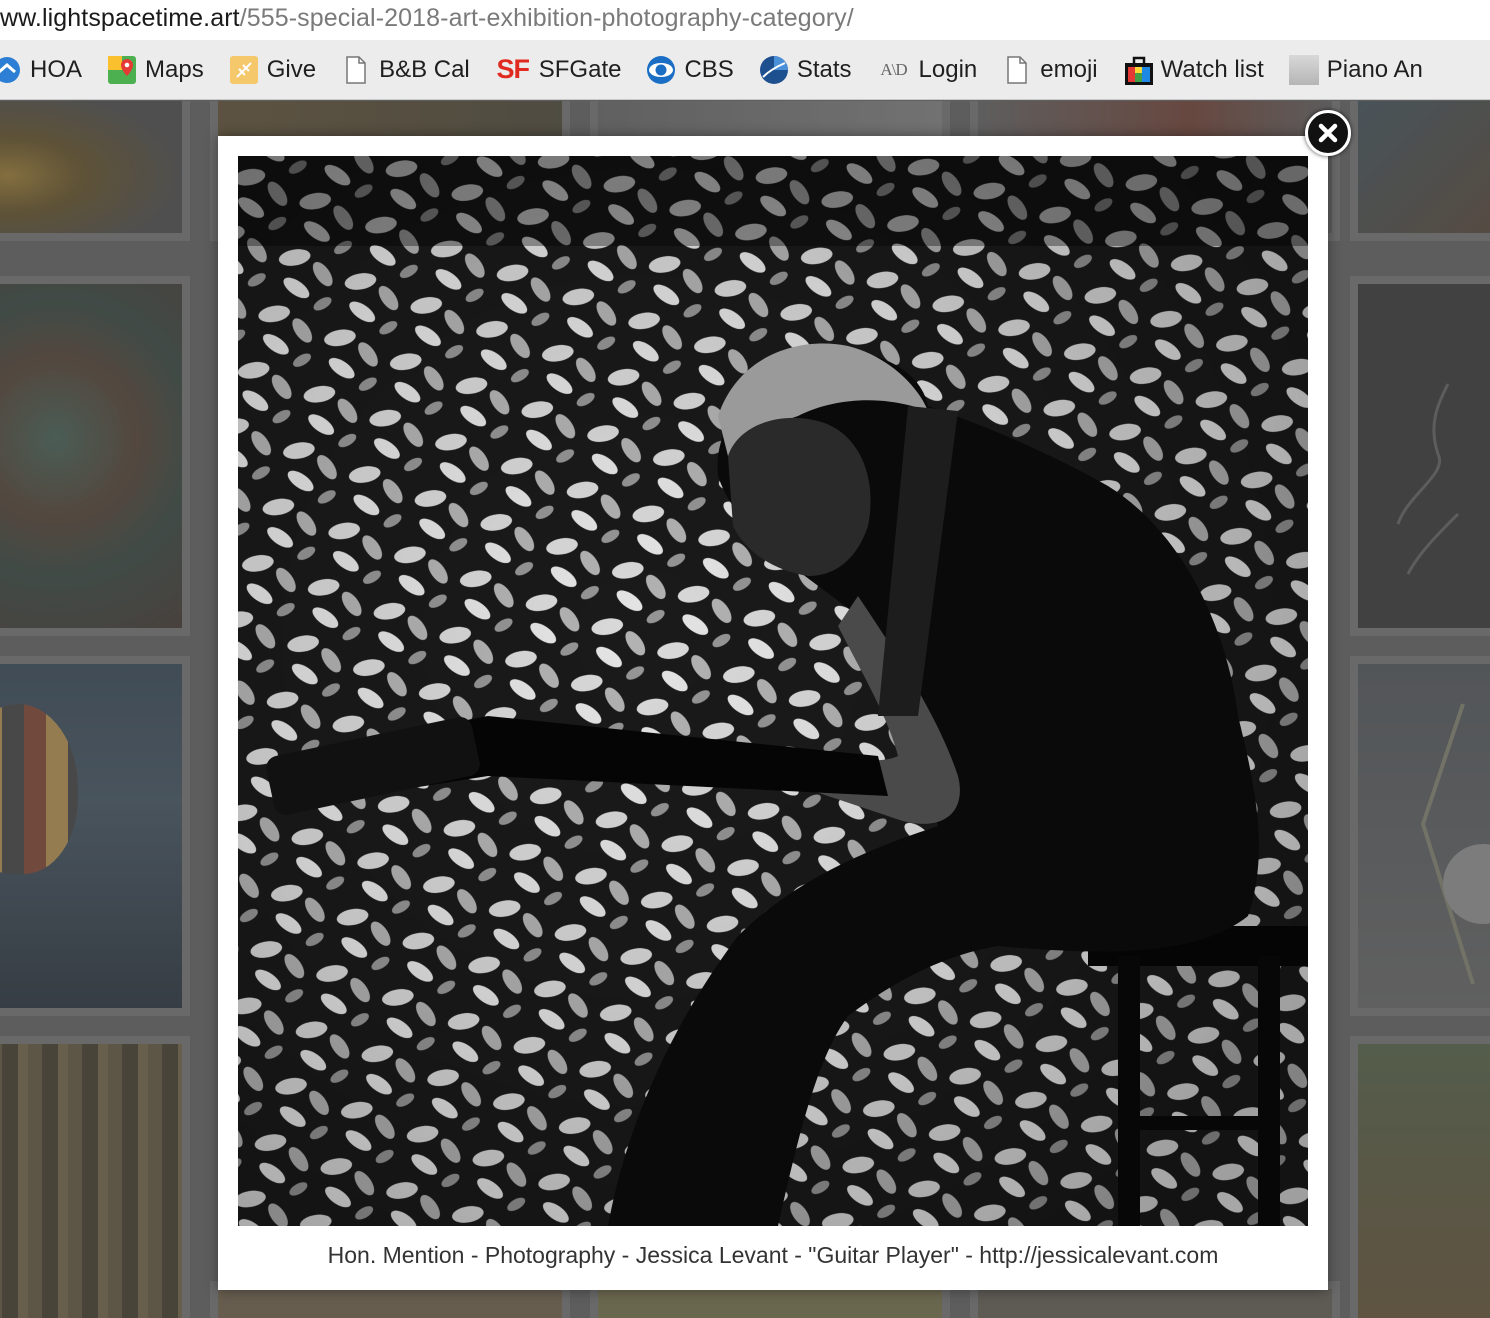 The image size is (1490, 1318). I want to click on bookmark-label: SFGate, so click(580, 69).